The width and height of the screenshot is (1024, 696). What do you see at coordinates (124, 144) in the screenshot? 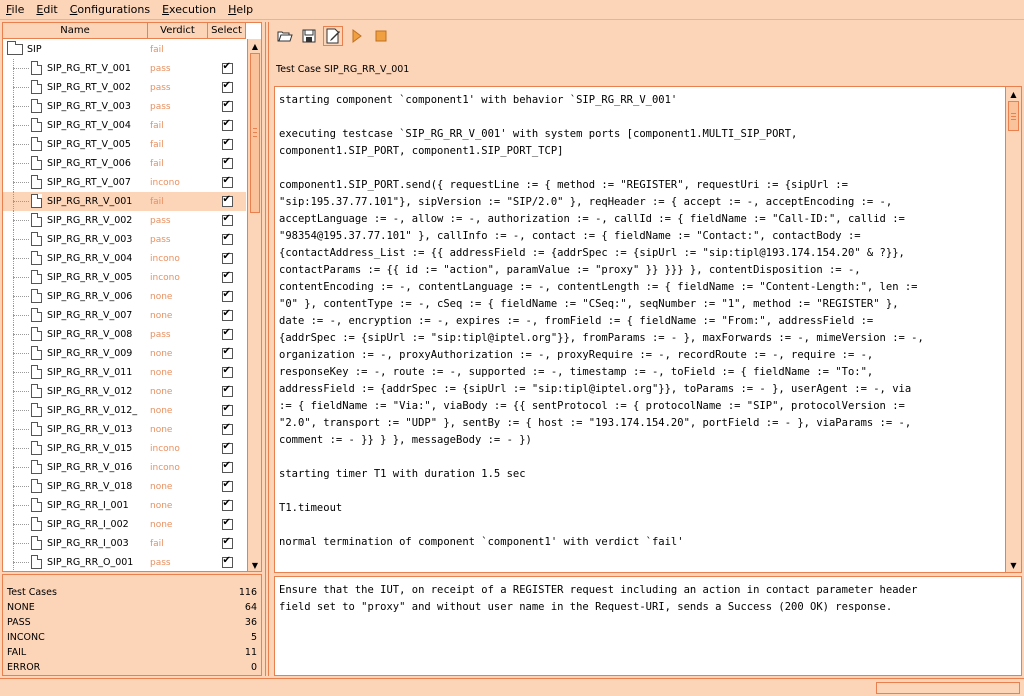
I see `tree-row: SIP_RG_RT_V_005 fail` at bounding box center [124, 144].